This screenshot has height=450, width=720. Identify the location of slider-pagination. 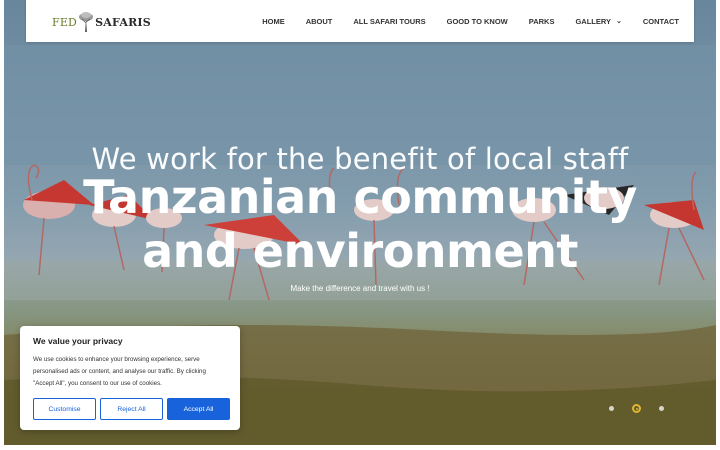
(636, 408).